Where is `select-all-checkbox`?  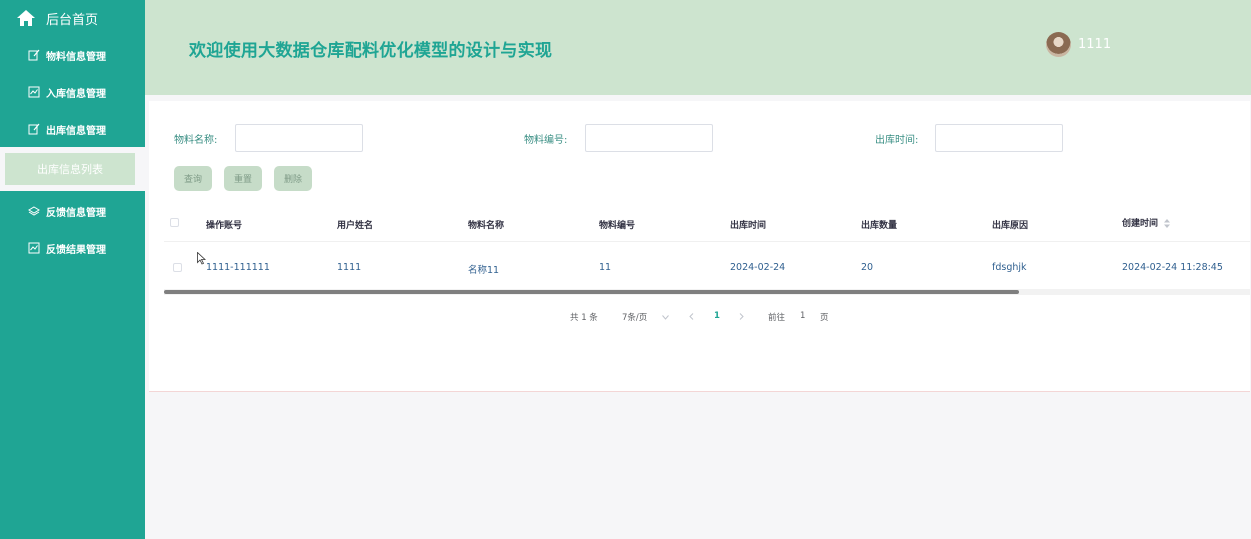 select-all-checkbox is located at coordinates (174, 222).